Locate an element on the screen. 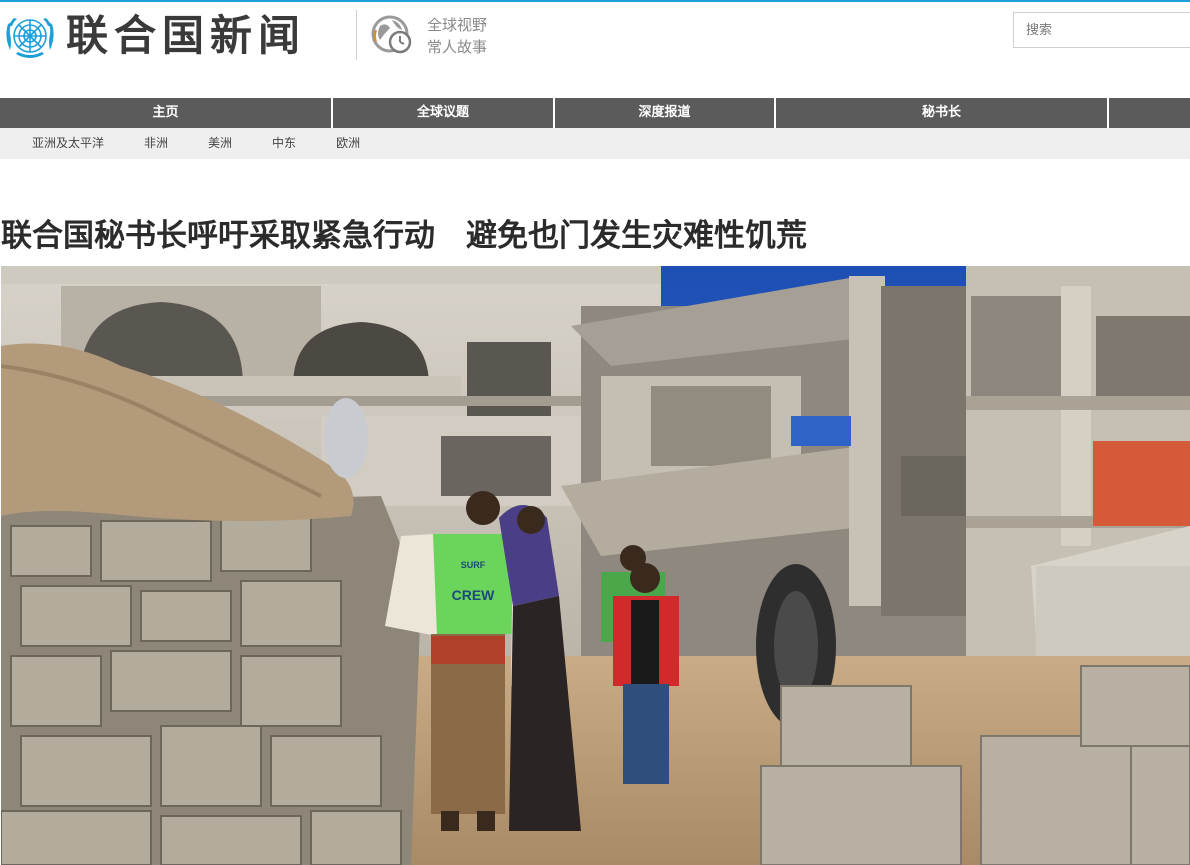 The image size is (1190, 865). search-input is located at coordinates (1101, 30).